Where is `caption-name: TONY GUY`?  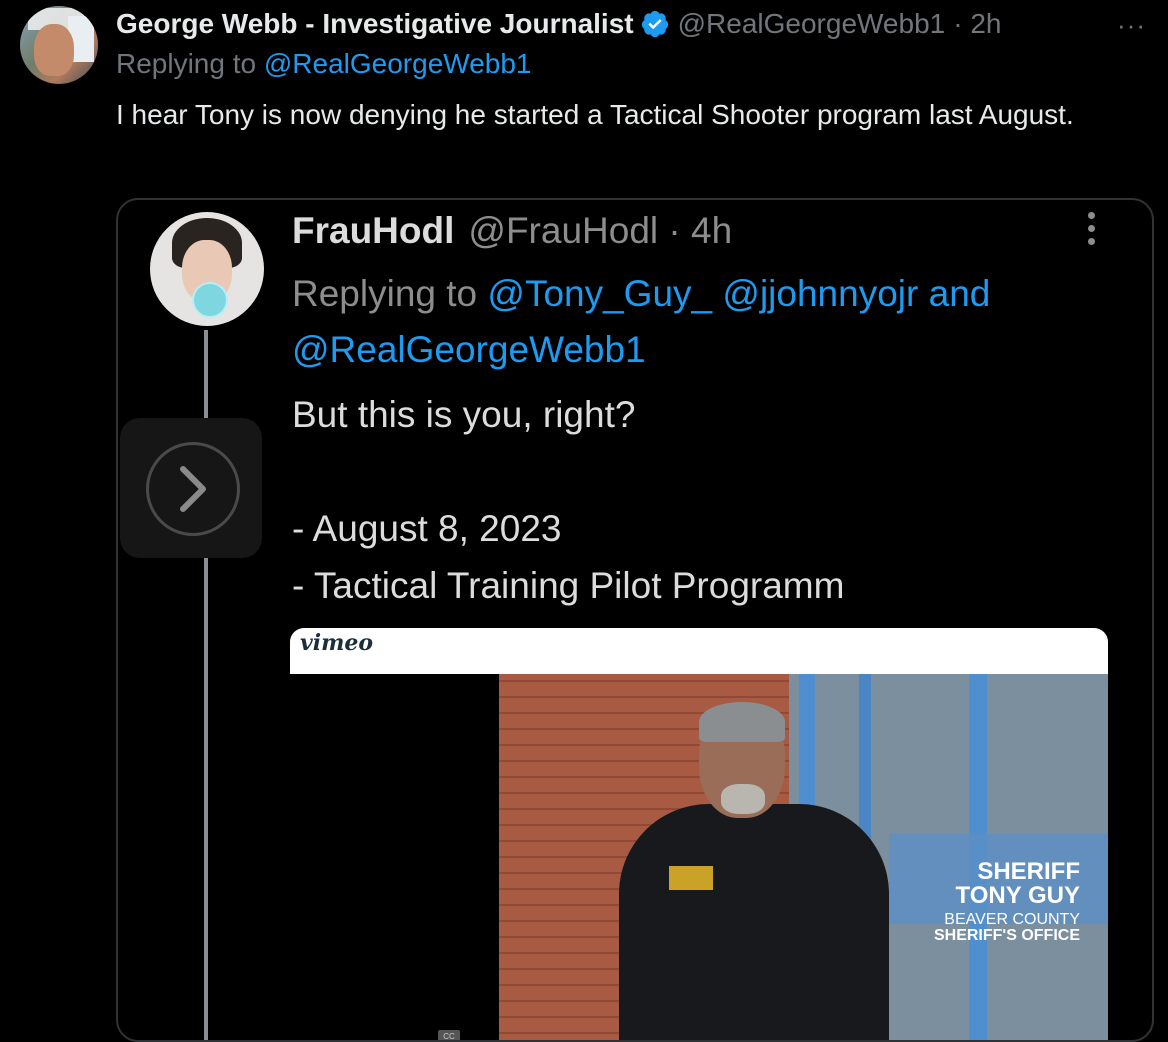
caption-name: TONY GUY is located at coordinates (1017, 895).